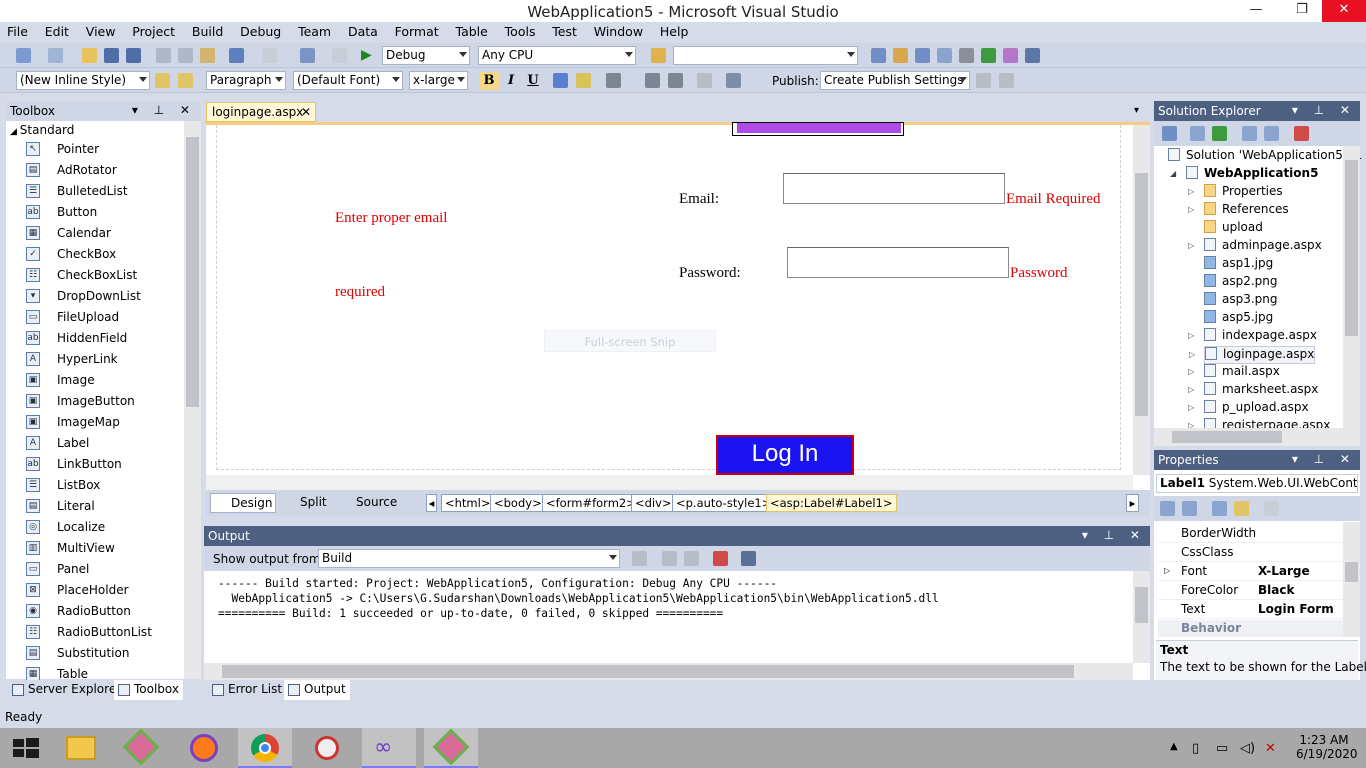 Image resolution: width=1366 pixels, height=768 pixels. What do you see at coordinates (613, 80) in the screenshot?
I see `justify-icon` at bounding box center [613, 80].